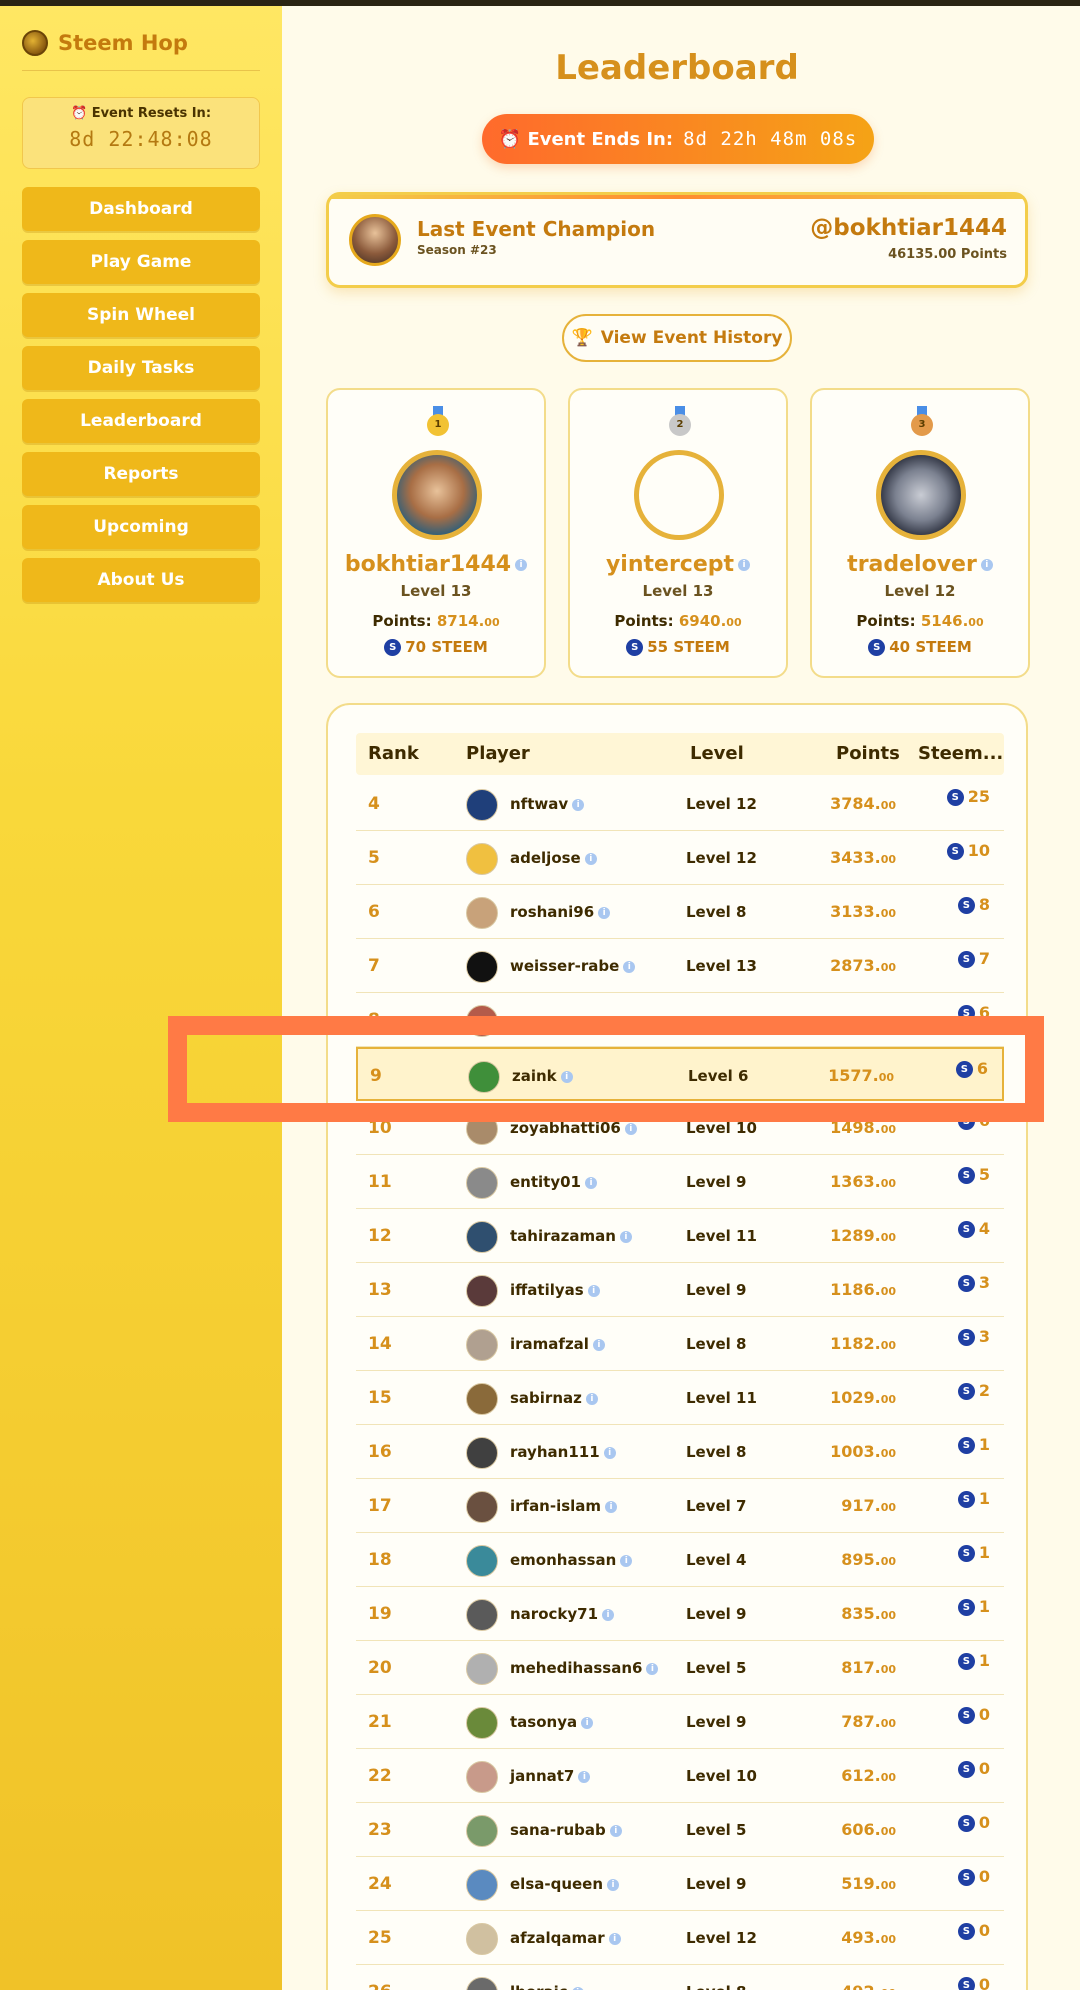 Image resolution: width=1080 pixels, height=1990 pixels. I want to click on table-row: 22 jannat7 i Level 10 612.00 S 0, so click(680, 1776).